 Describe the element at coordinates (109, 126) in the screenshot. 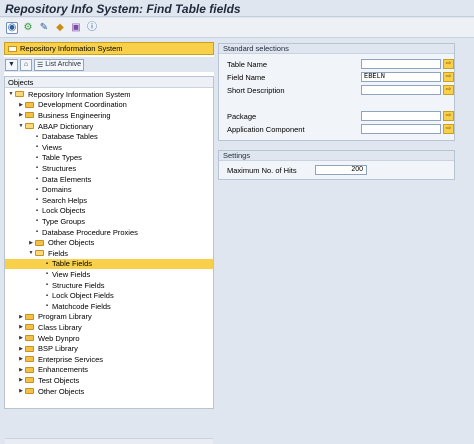

I see `tree-item: ▼ ABAP Dictionary` at that location.